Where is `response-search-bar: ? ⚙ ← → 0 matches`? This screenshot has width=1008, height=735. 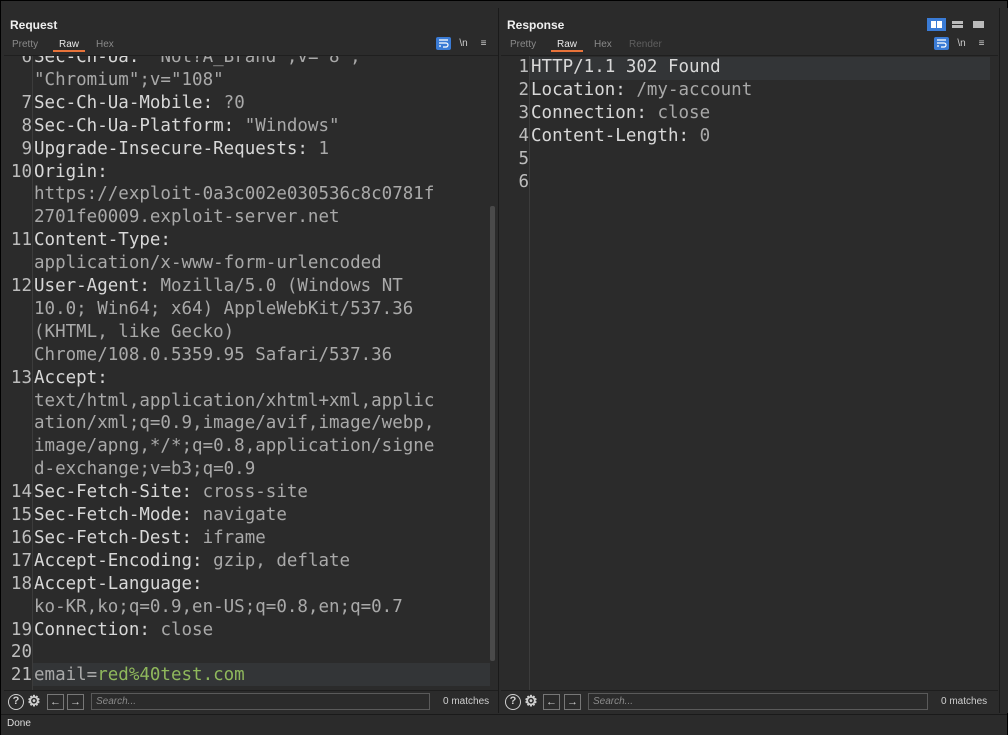 response-search-bar: ? ⚙ ← → 0 matches is located at coordinates (749, 702).